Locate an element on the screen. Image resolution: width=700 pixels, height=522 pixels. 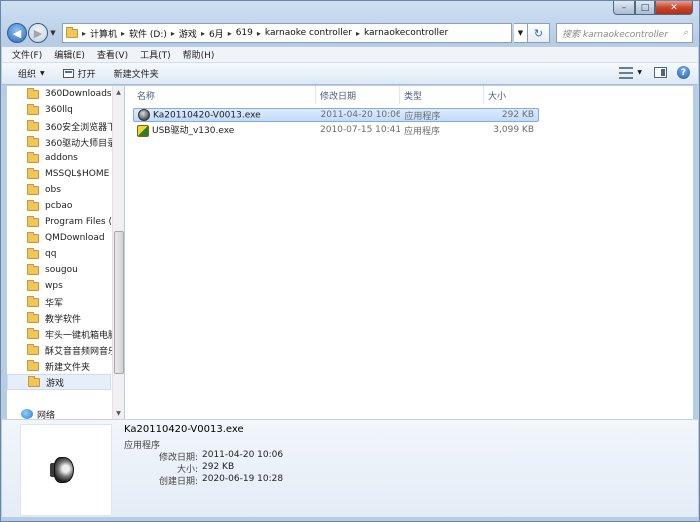
nav-folder-qq: qq is located at coordinates (41, 254).